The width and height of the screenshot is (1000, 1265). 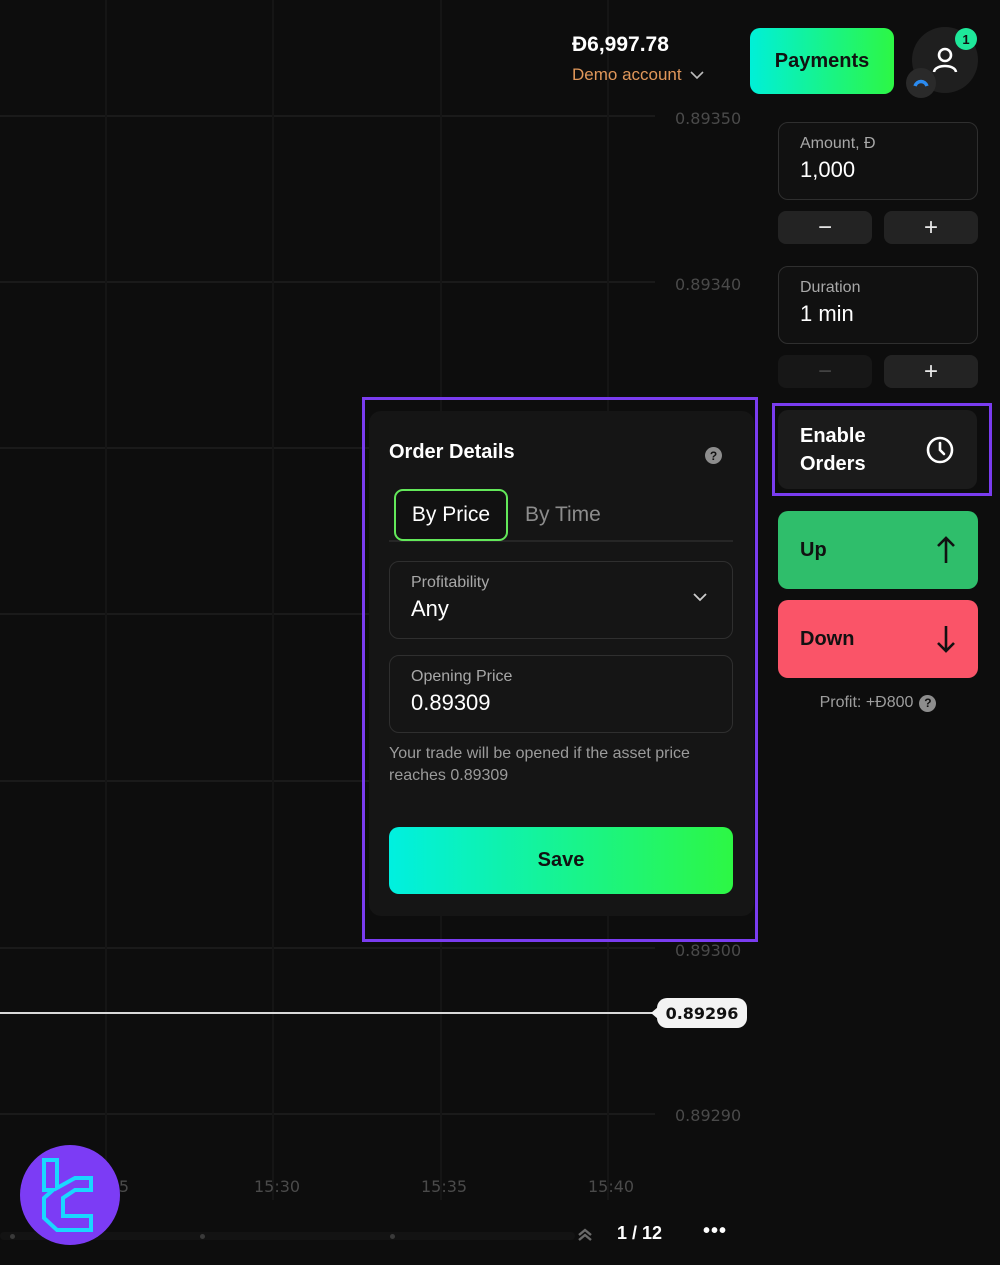 I want to click on arrow-down-icon, so click(x=946, y=639).